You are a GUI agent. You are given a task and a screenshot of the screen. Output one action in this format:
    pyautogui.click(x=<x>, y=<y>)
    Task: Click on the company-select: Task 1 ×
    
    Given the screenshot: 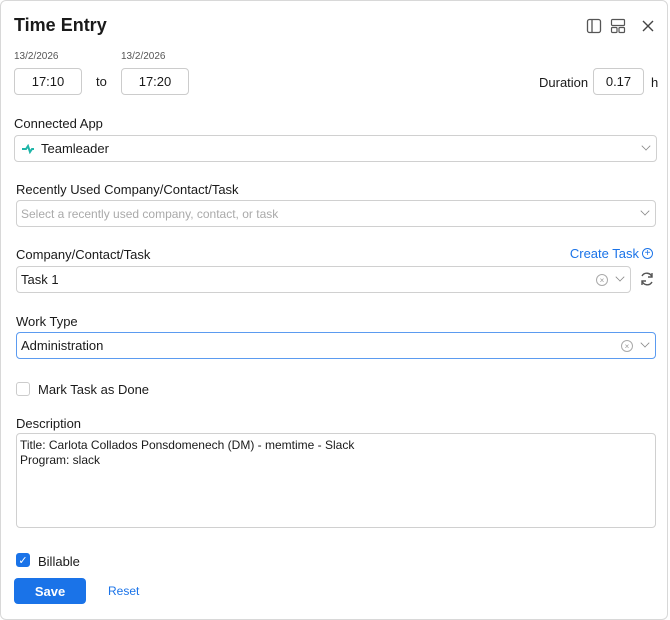 What is the action you would take?
    pyautogui.click(x=323, y=279)
    